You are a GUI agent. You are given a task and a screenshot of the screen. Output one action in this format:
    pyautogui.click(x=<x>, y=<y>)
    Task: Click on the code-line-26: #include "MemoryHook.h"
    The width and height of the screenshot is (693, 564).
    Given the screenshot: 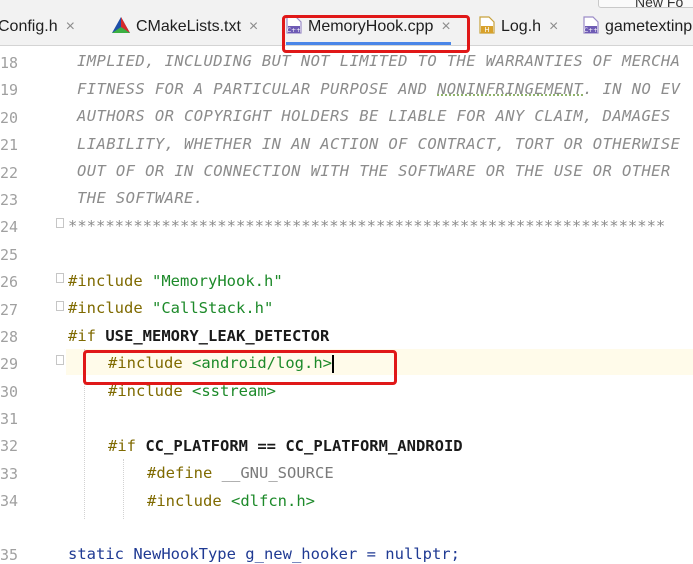 What is the action you would take?
    pyautogui.click(x=175, y=281)
    